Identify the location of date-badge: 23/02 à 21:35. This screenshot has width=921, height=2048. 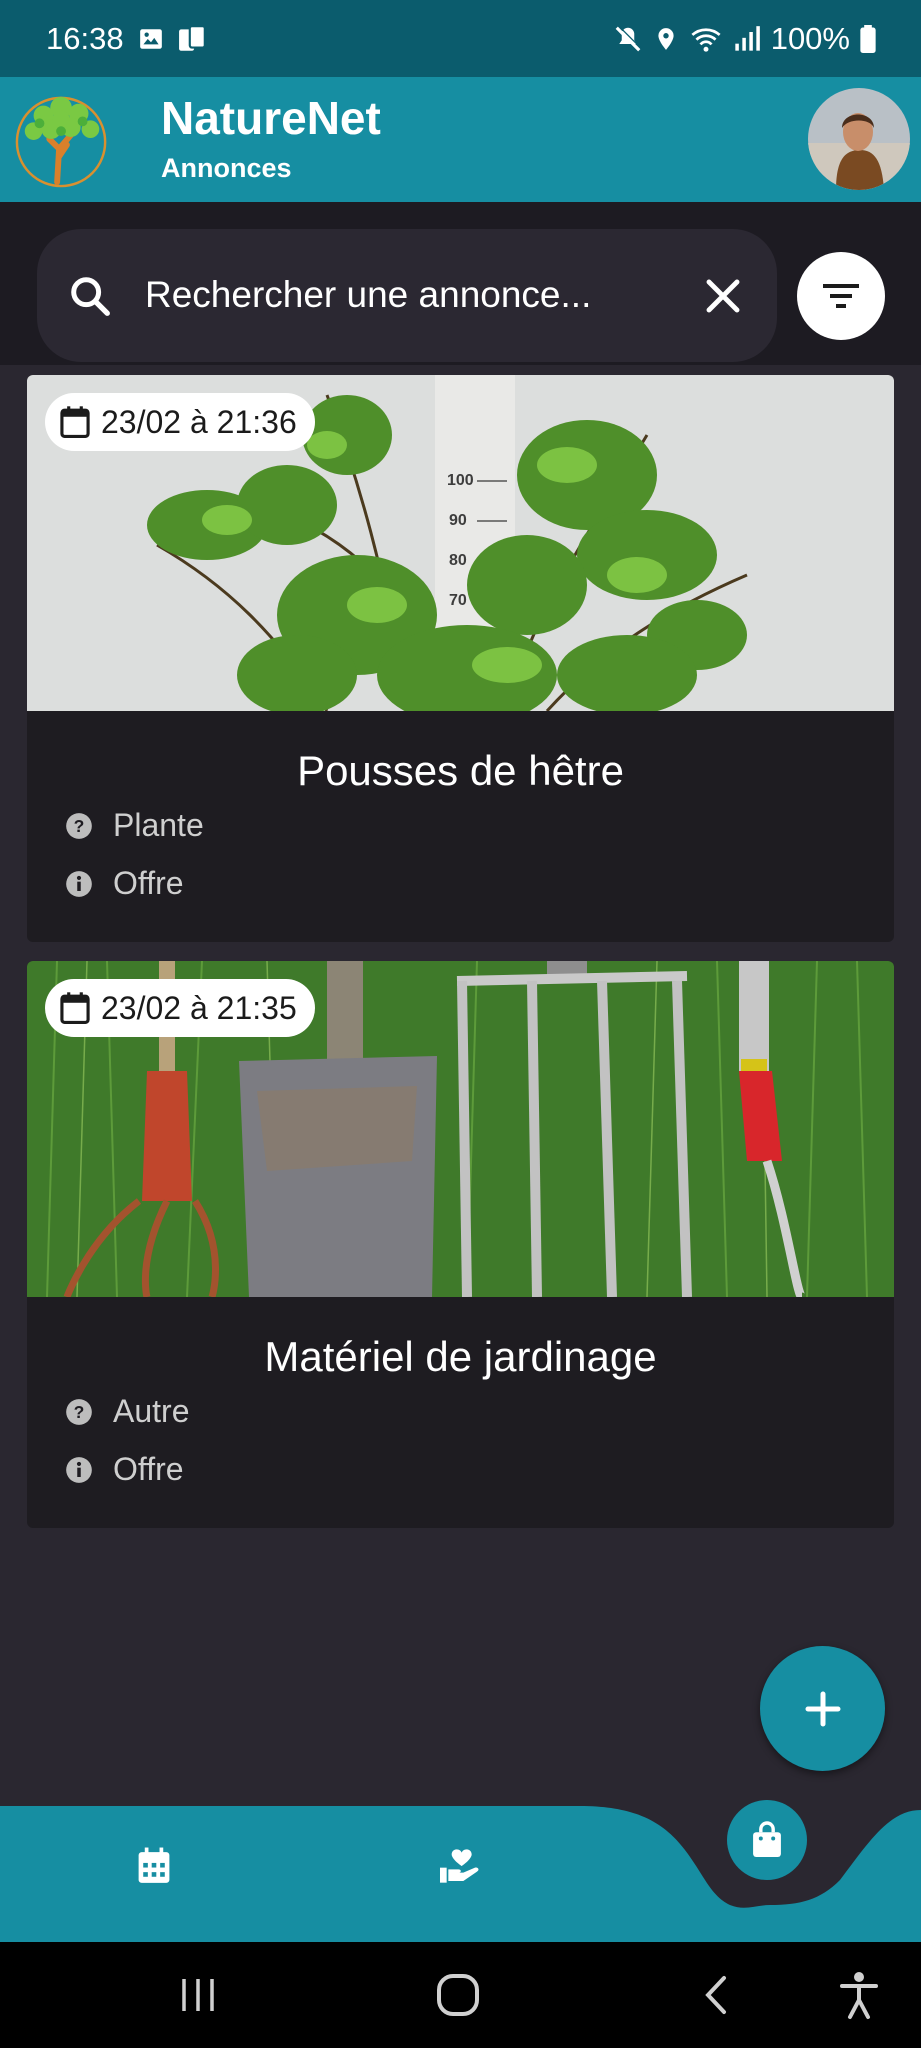
(180, 1008).